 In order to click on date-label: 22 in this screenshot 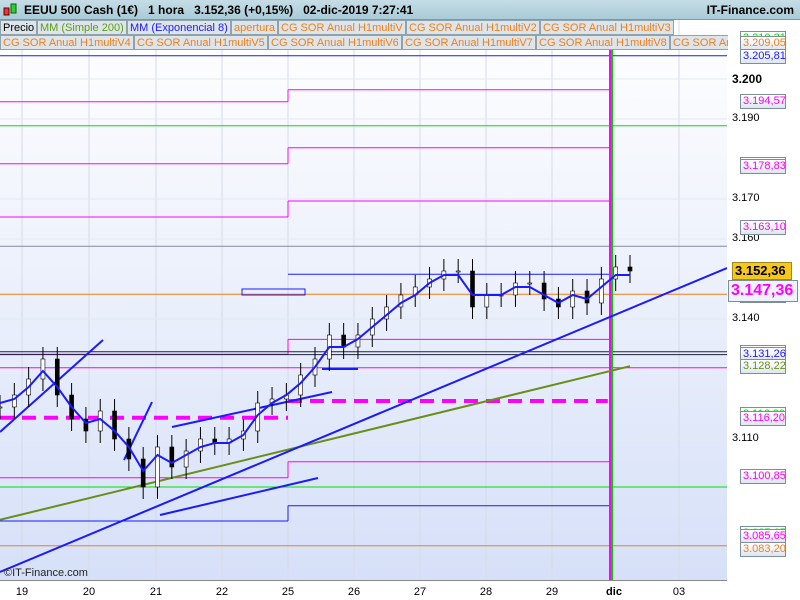, I will do `click(222, 592)`.